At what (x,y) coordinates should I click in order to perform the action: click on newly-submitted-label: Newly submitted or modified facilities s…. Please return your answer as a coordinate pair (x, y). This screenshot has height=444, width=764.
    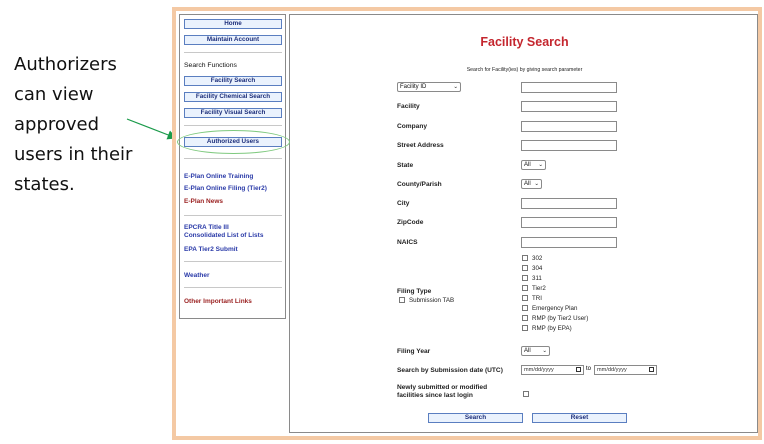
    Looking at the image, I should click on (442, 392).